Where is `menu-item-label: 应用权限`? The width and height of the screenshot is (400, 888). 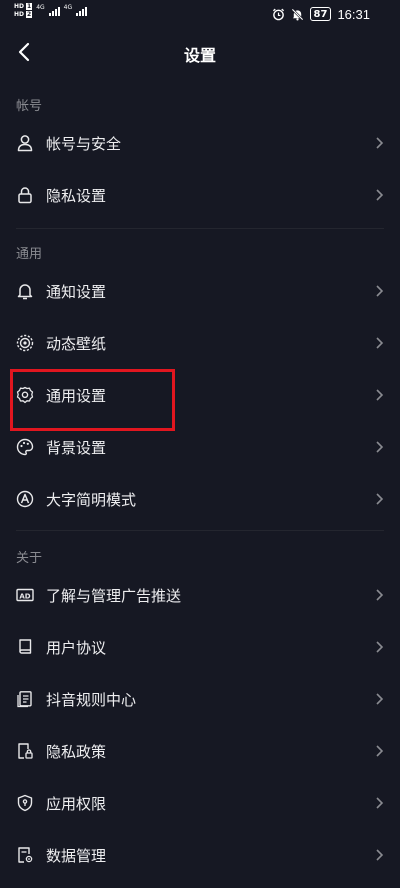 menu-item-label: 应用权限 is located at coordinates (76, 803).